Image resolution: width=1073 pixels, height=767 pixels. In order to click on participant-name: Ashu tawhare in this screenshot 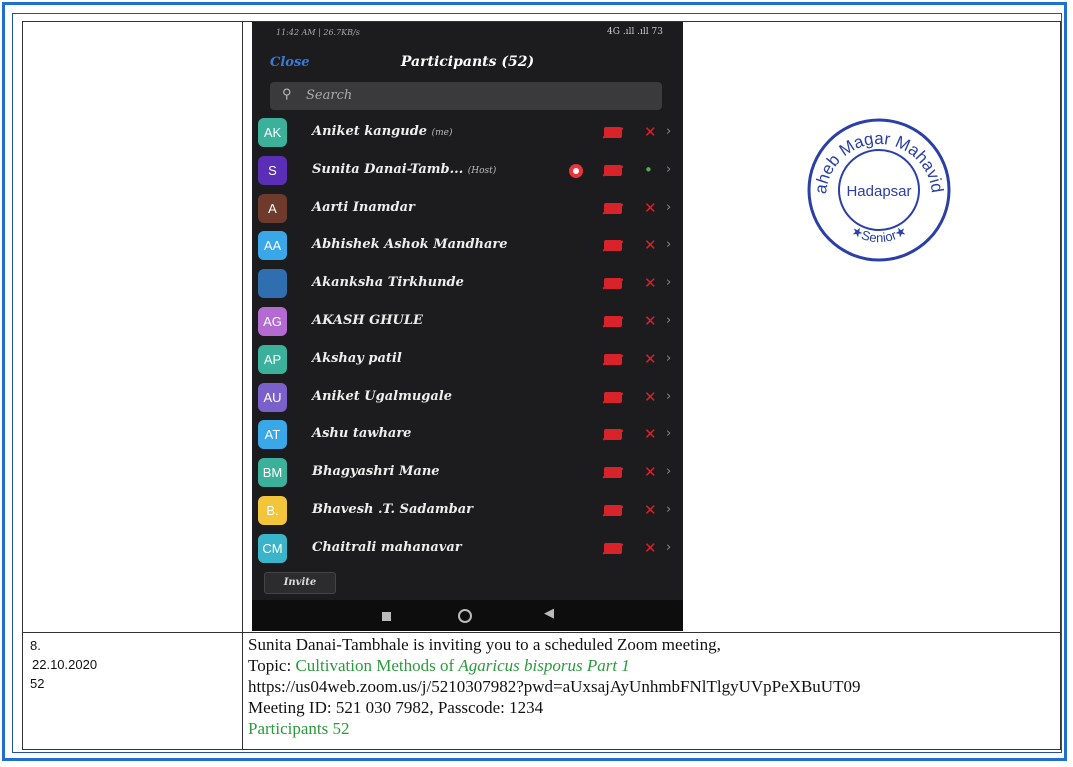, I will do `click(361, 433)`.